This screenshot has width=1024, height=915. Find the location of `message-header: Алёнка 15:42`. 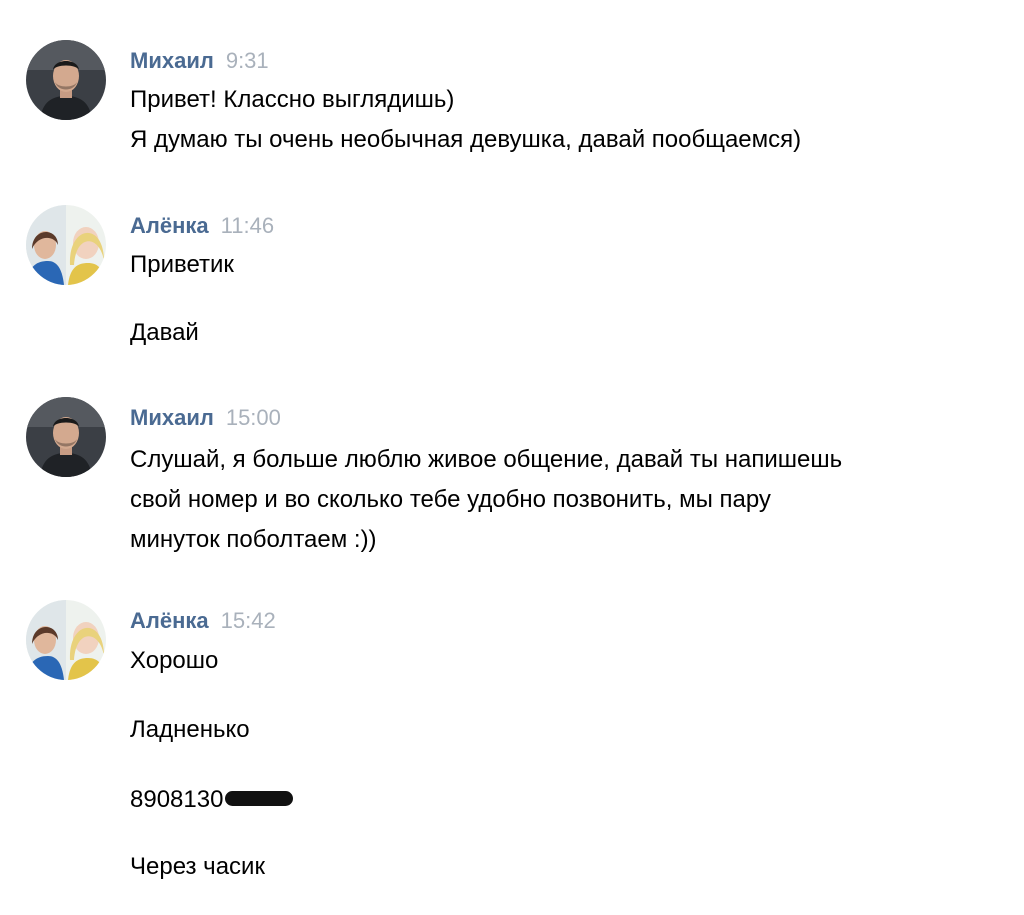

message-header: Алёнка 15:42 is located at coordinates (203, 621).